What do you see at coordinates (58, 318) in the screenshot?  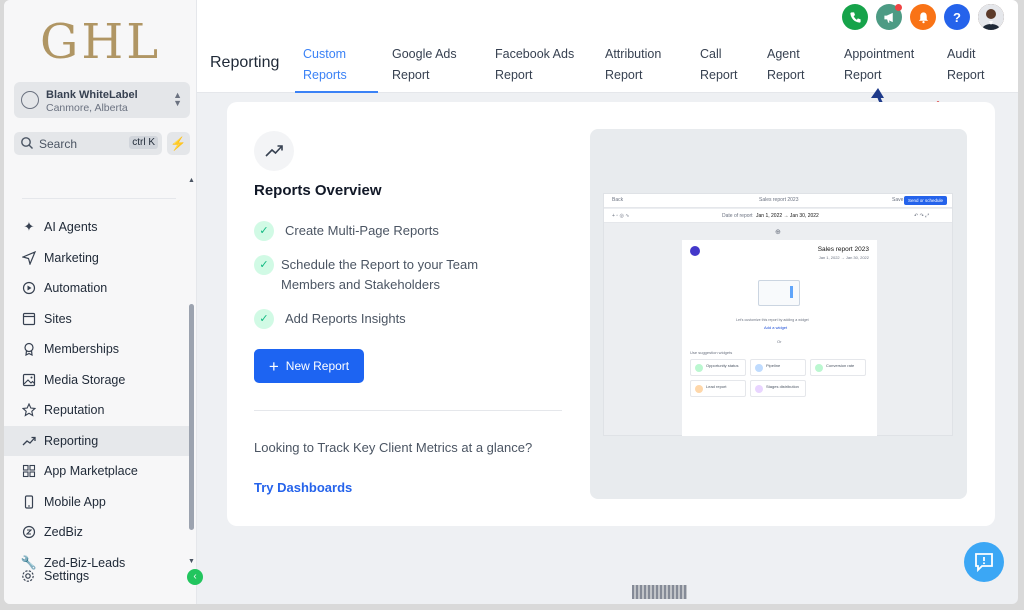 I see `sidebar-item-label: Sites` at bounding box center [58, 318].